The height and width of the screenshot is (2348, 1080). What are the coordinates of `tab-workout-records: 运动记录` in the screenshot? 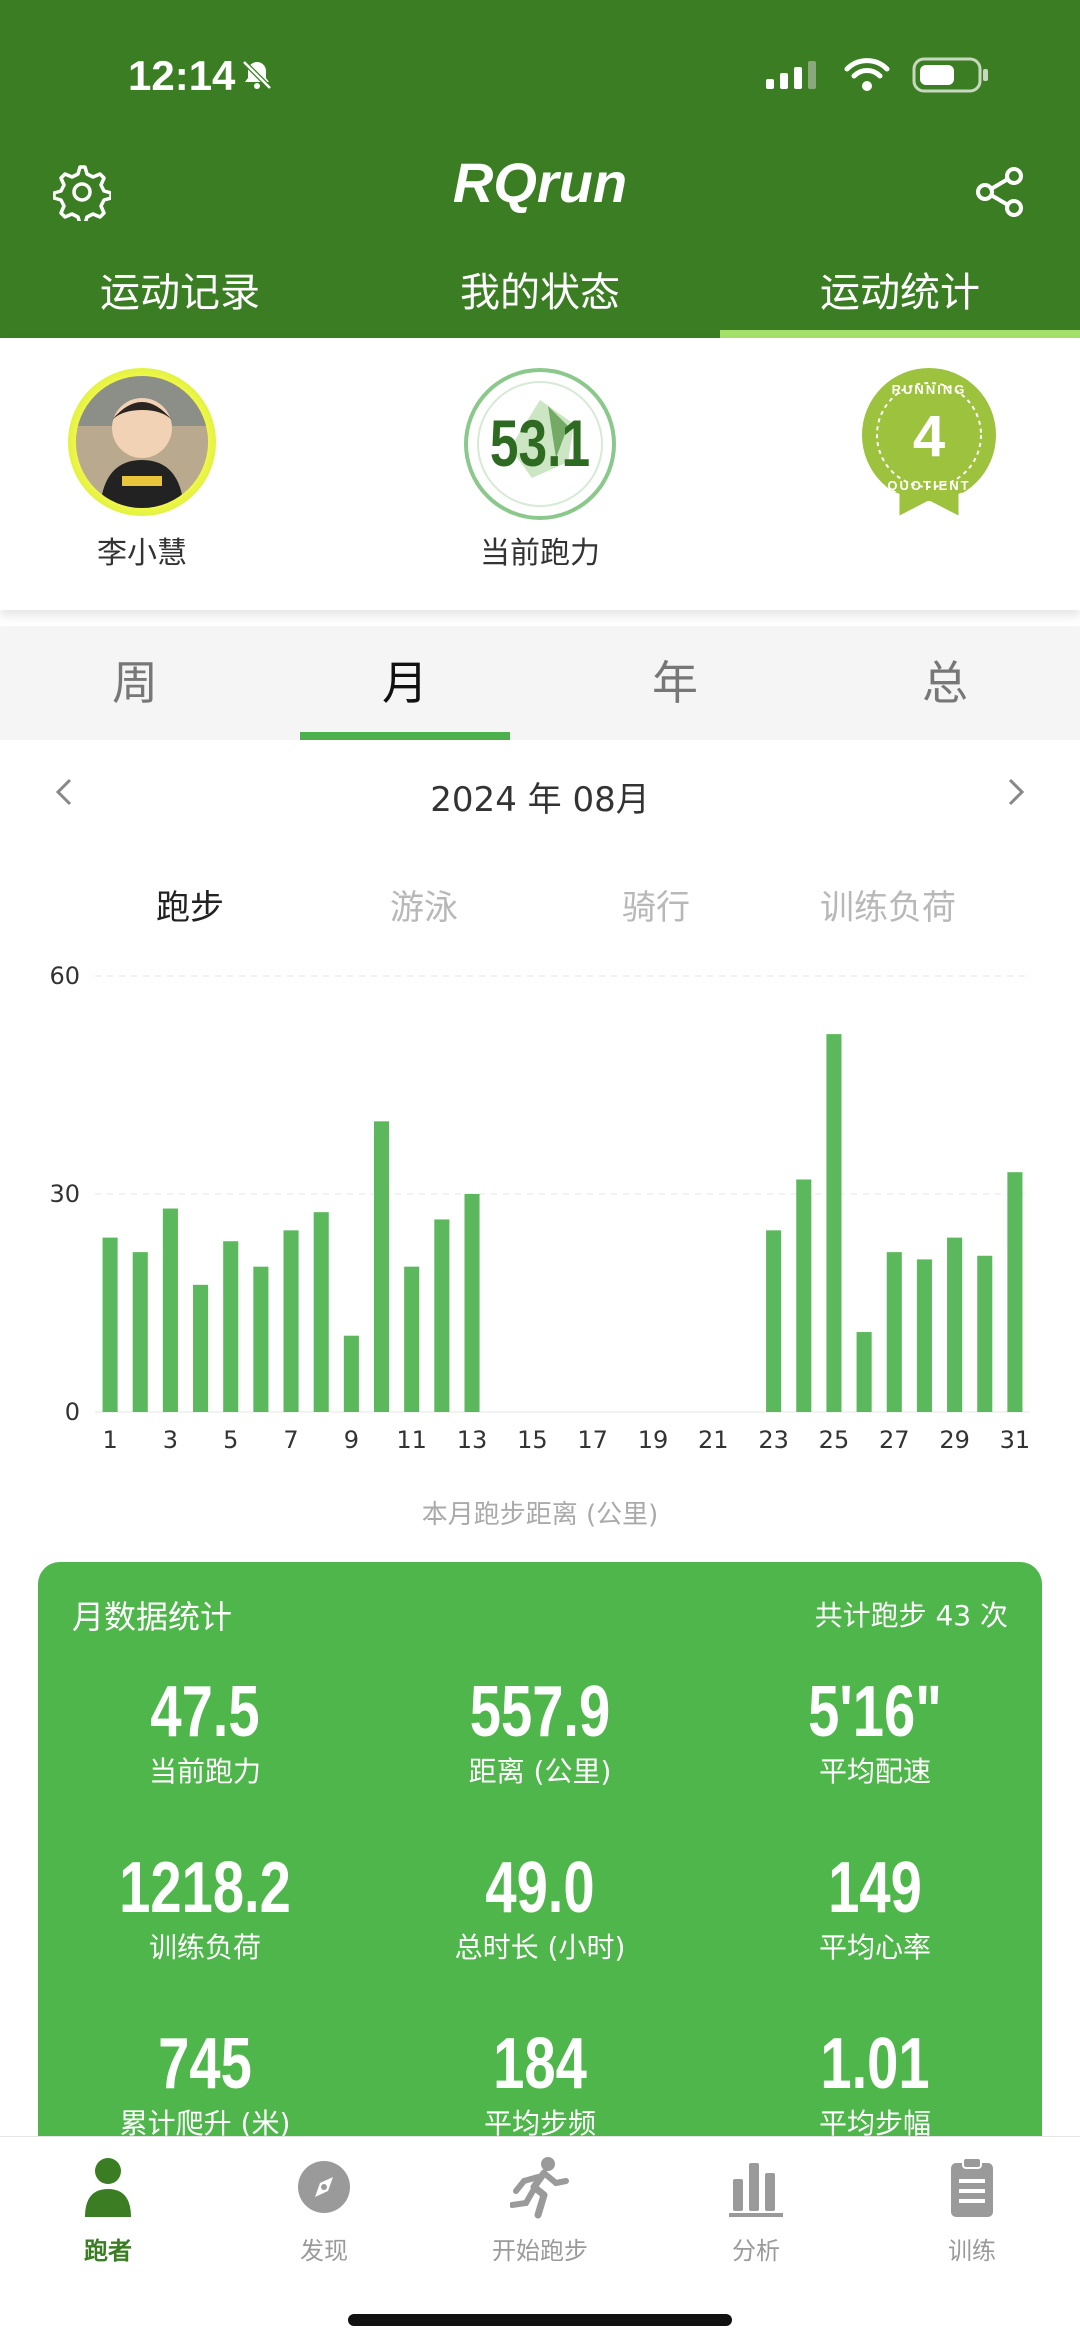 It's located at (180, 298).